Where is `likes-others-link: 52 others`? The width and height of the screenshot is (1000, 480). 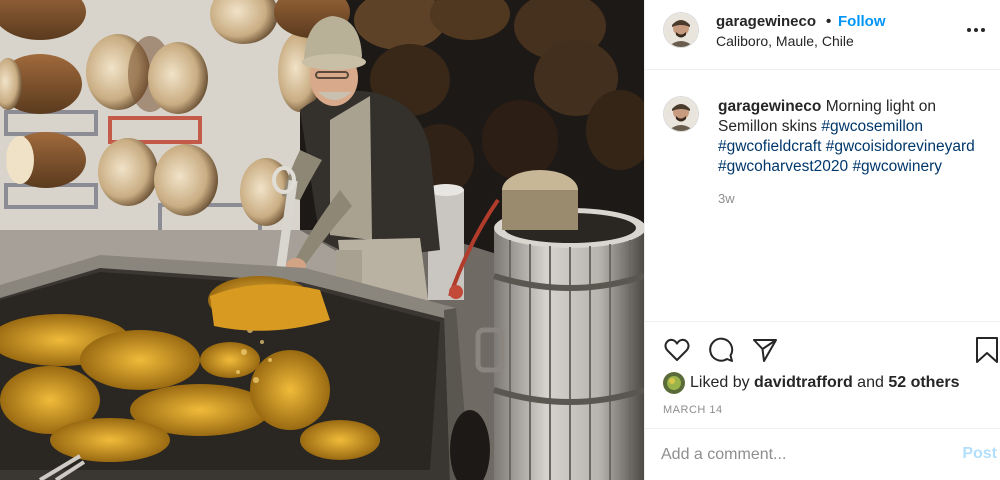 likes-others-link: 52 others is located at coordinates (923, 382).